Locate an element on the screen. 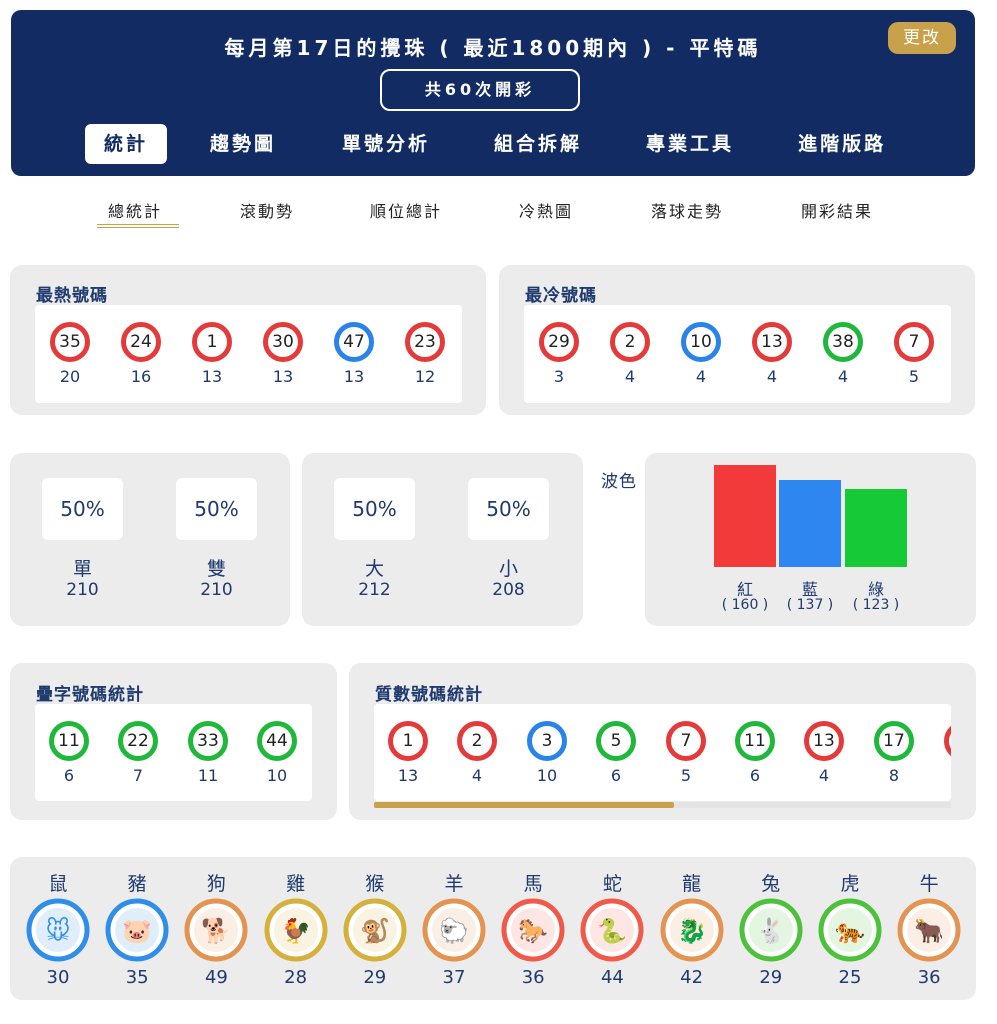 This screenshot has width=997, height=1024. zodiac-item: 雞 🐓 28 is located at coordinates (296, 929).